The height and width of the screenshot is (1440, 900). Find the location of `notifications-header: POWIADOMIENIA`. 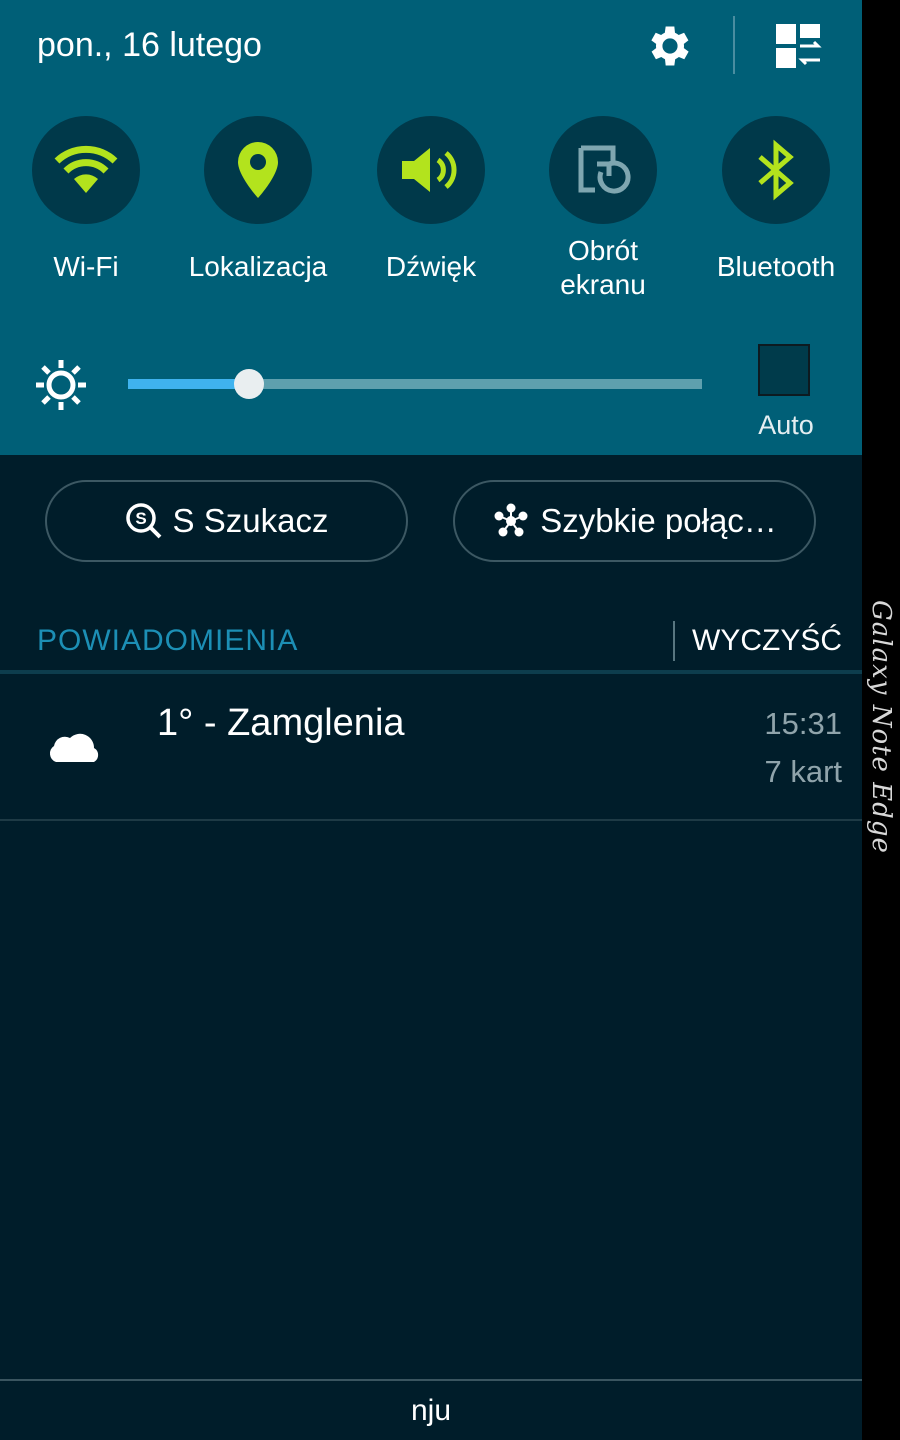

notifications-header: POWIADOMIENIA is located at coordinates (168, 640).